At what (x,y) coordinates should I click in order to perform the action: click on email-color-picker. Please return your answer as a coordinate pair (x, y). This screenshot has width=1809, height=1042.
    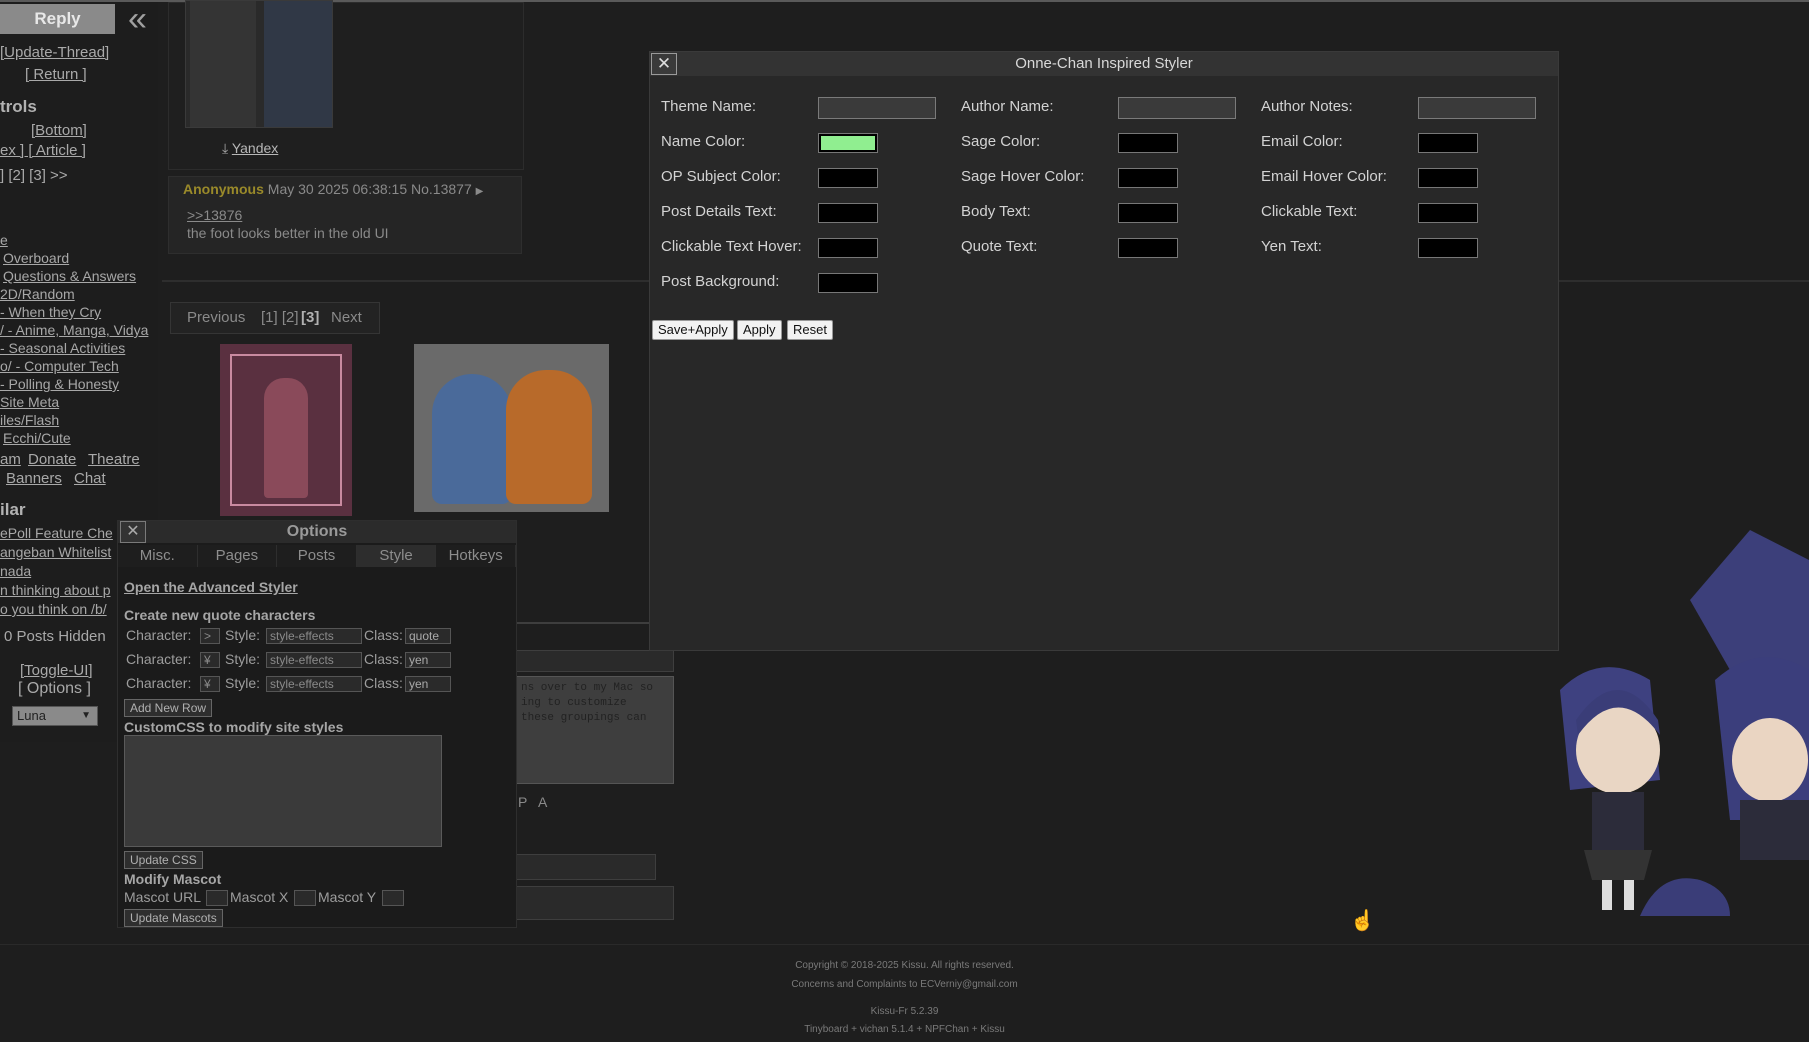
    Looking at the image, I should click on (1448, 143).